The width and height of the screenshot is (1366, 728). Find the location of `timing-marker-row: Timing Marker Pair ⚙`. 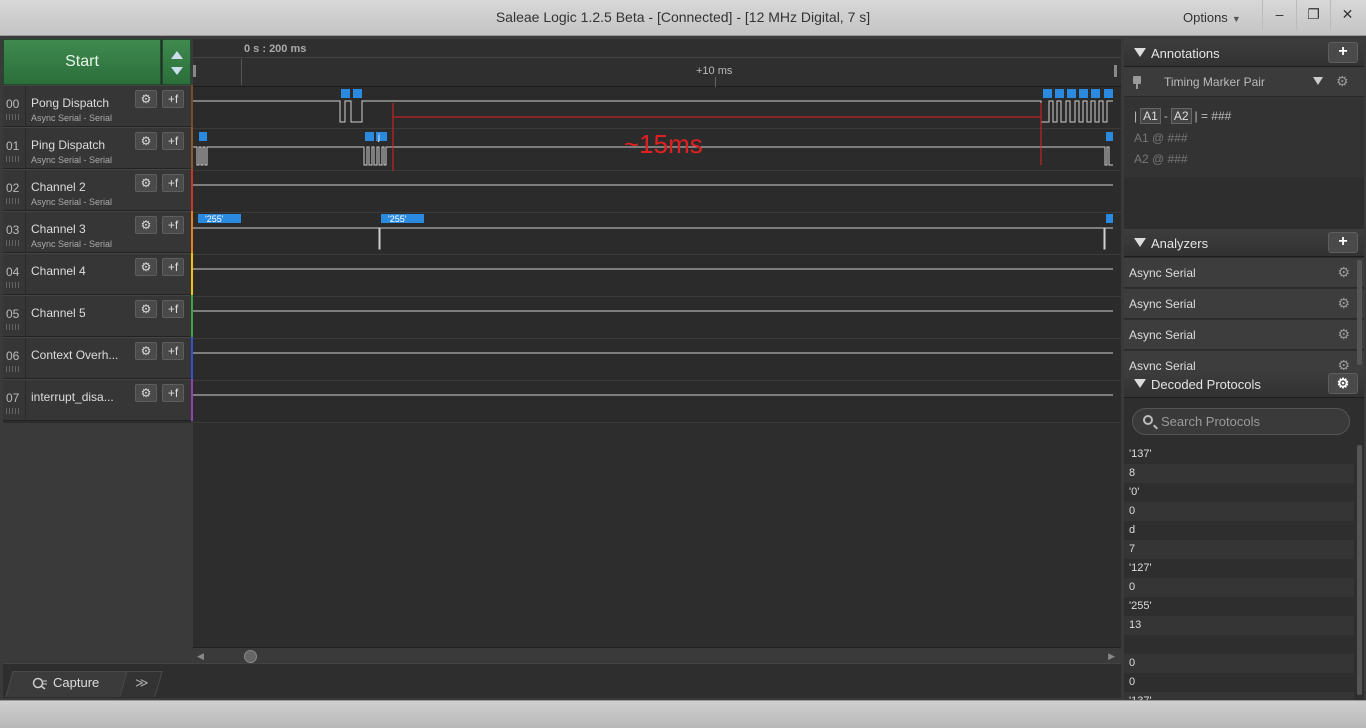

timing-marker-row: Timing Marker Pair ⚙ is located at coordinates (1244, 82).